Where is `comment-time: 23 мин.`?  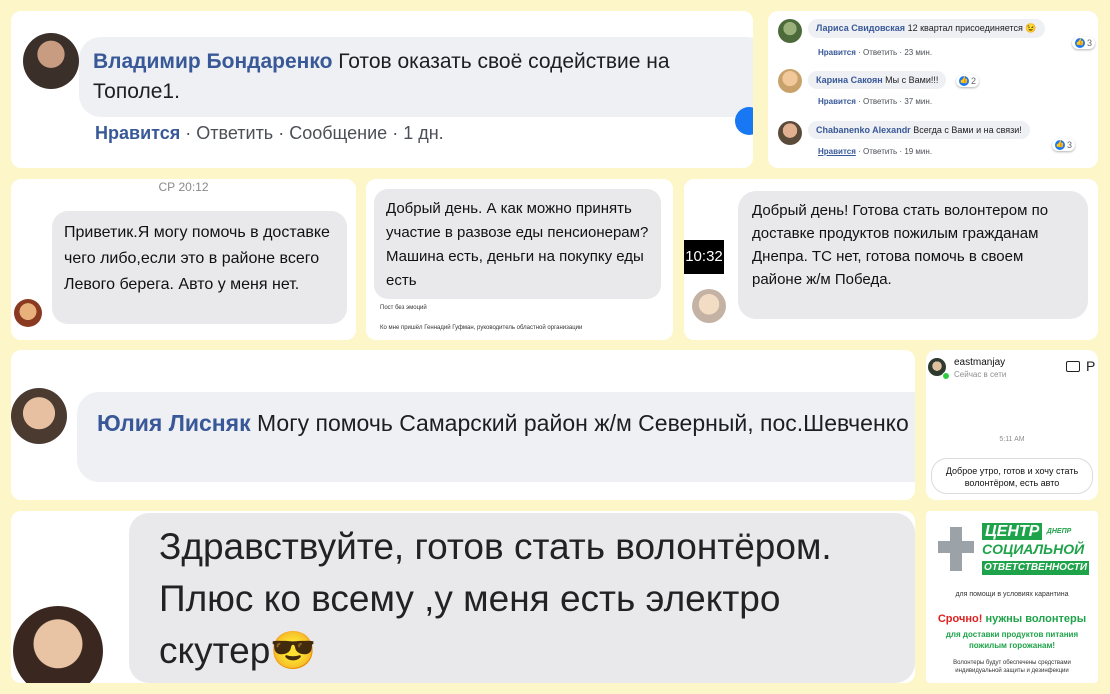 comment-time: 23 мин. is located at coordinates (918, 52).